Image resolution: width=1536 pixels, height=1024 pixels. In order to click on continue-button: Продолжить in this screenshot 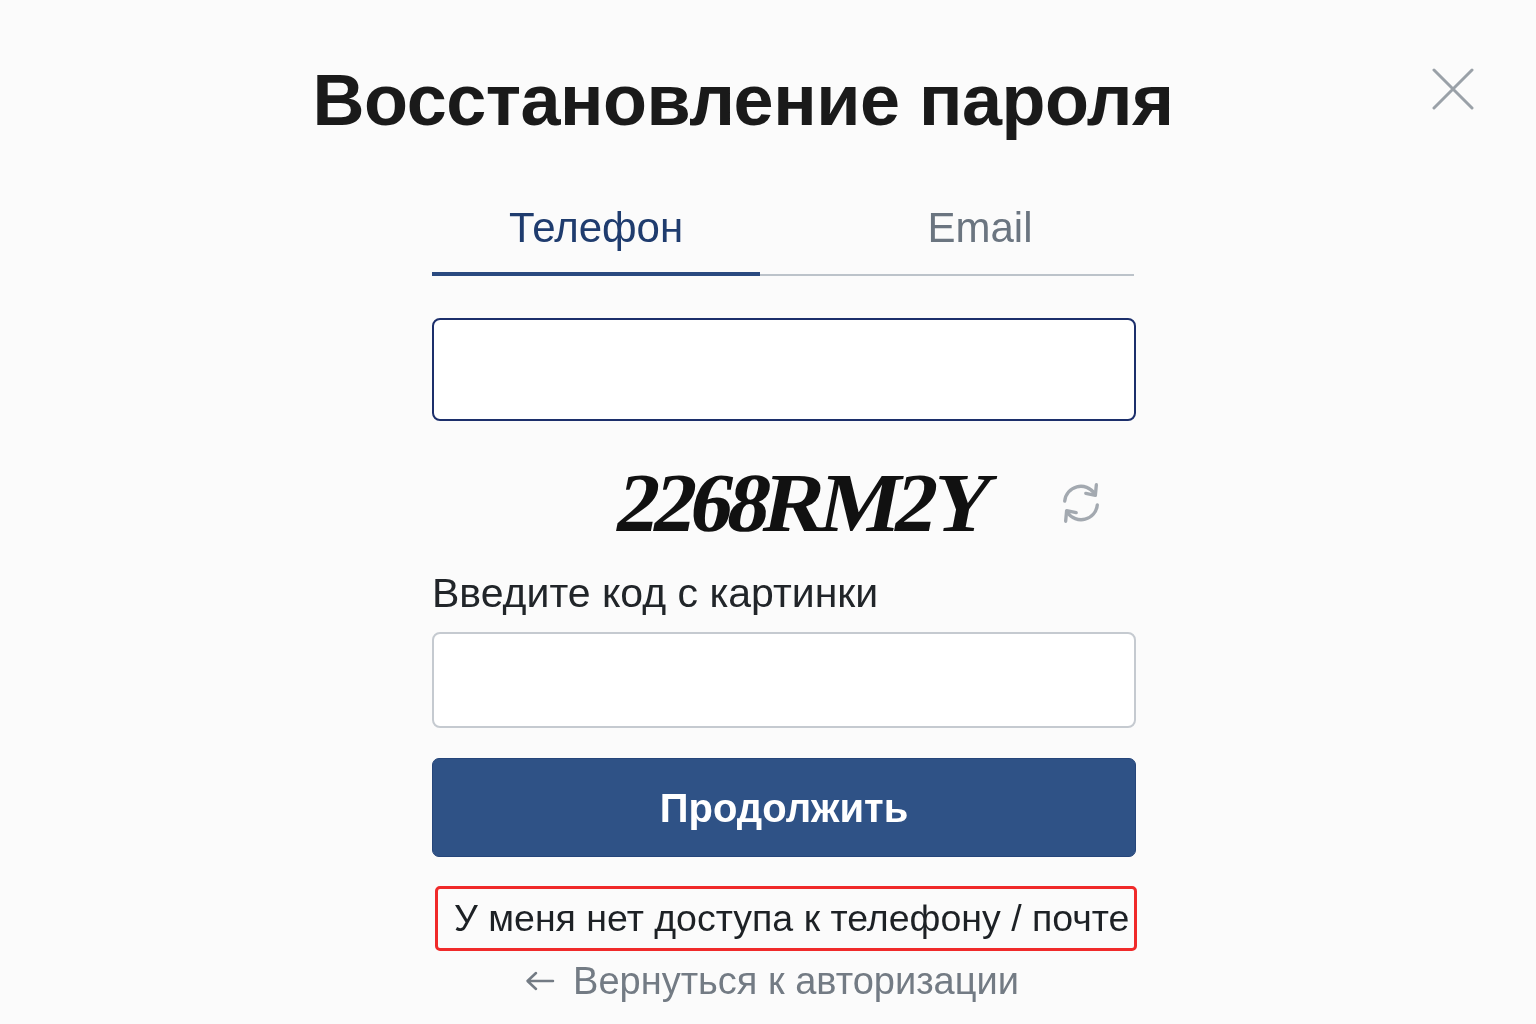, I will do `click(784, 807)`.